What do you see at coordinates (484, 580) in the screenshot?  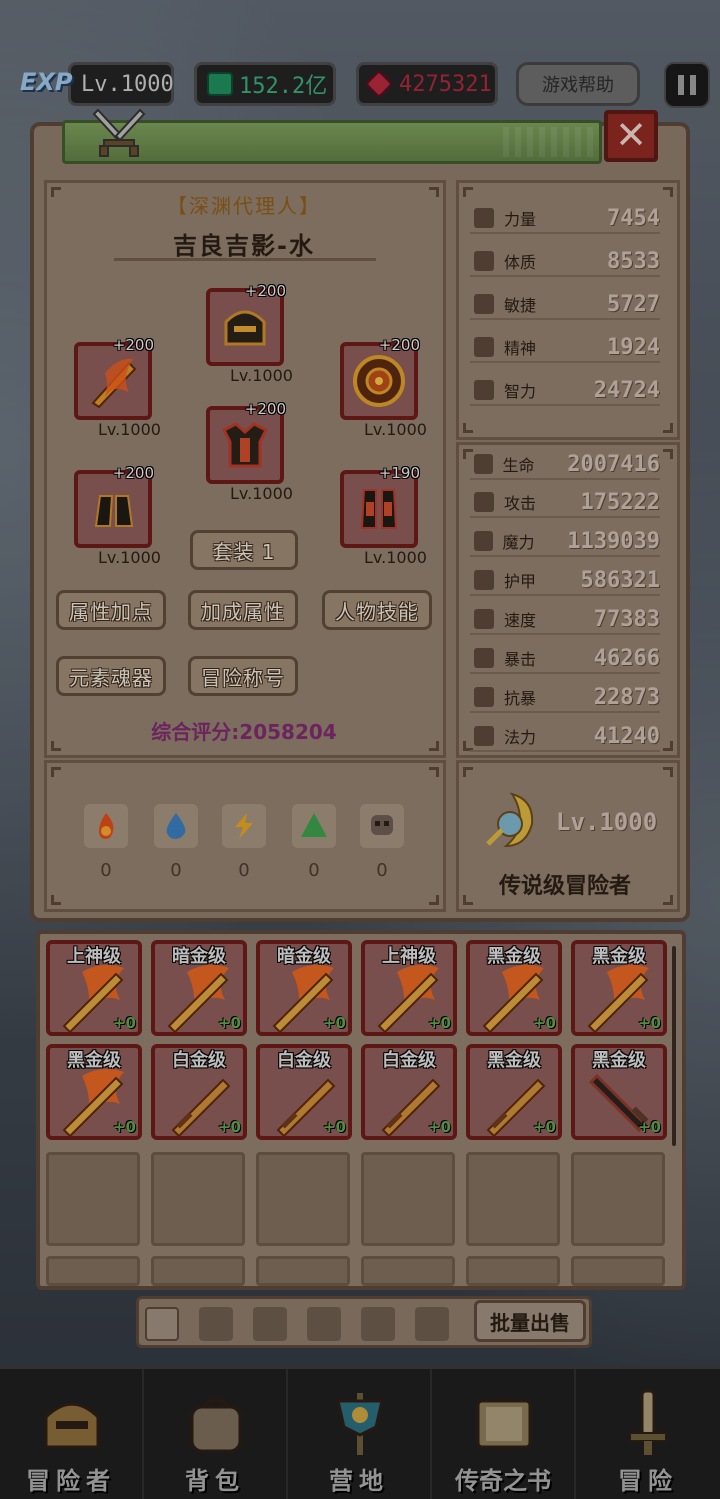 I see `shield-stat-icon` at bounding box center [484, 580].